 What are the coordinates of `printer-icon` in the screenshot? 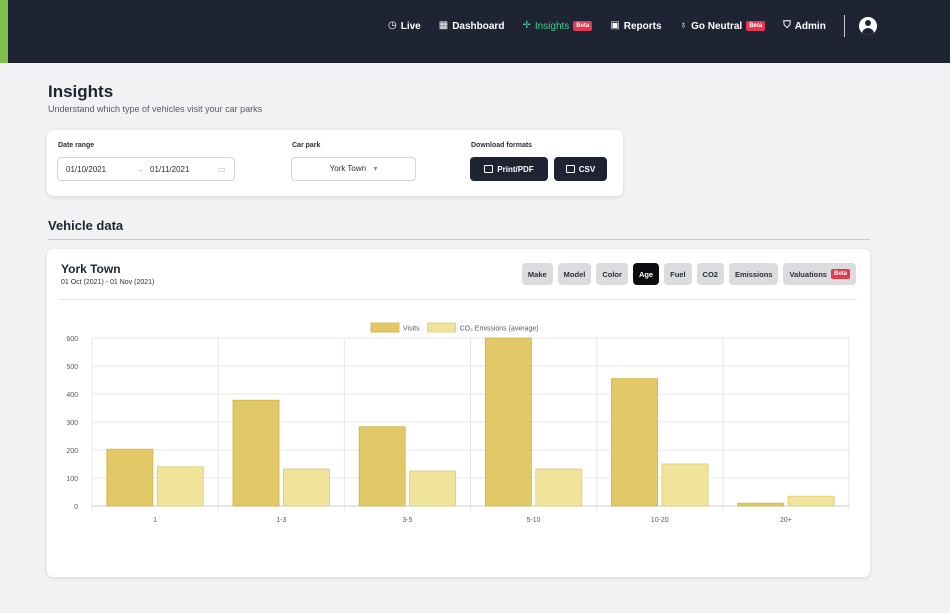 It's located at (489, 169).